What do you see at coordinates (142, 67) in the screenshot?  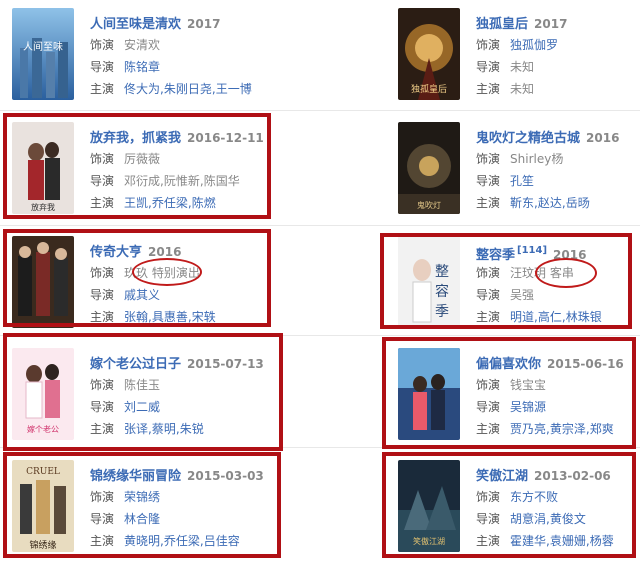 I see `director-name: 陈铭章` at bounding box center [142, 67].